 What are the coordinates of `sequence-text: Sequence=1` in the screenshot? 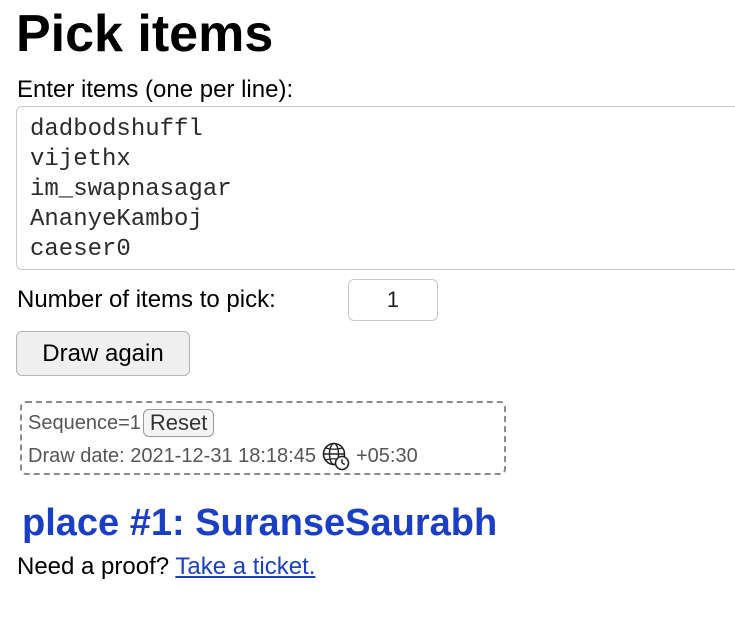 It's located at (84, 423).